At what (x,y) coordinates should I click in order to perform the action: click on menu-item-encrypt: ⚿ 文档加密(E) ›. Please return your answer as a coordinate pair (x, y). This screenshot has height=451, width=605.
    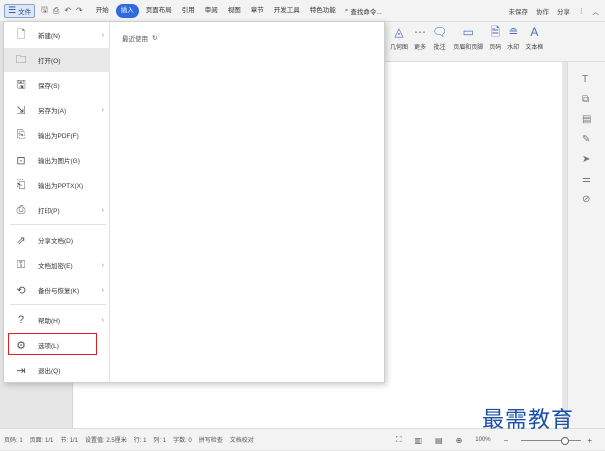
    Looking at the image, I should click on (57, 265).